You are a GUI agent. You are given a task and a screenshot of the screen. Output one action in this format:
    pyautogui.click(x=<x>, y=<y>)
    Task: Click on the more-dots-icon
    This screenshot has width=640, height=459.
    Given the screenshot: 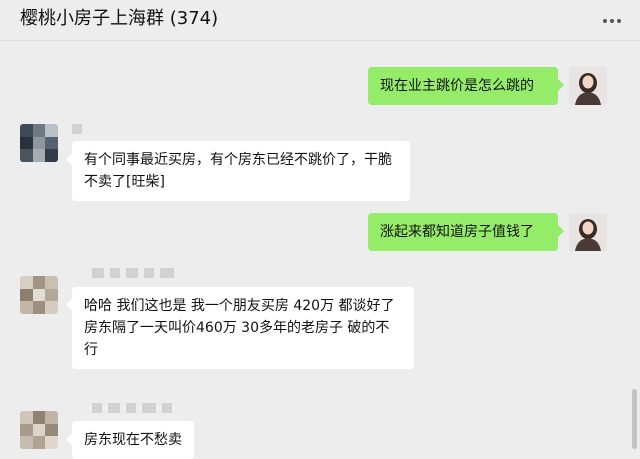 What is the action you would take?
    pyautogui.click(x=612, y=21)
    